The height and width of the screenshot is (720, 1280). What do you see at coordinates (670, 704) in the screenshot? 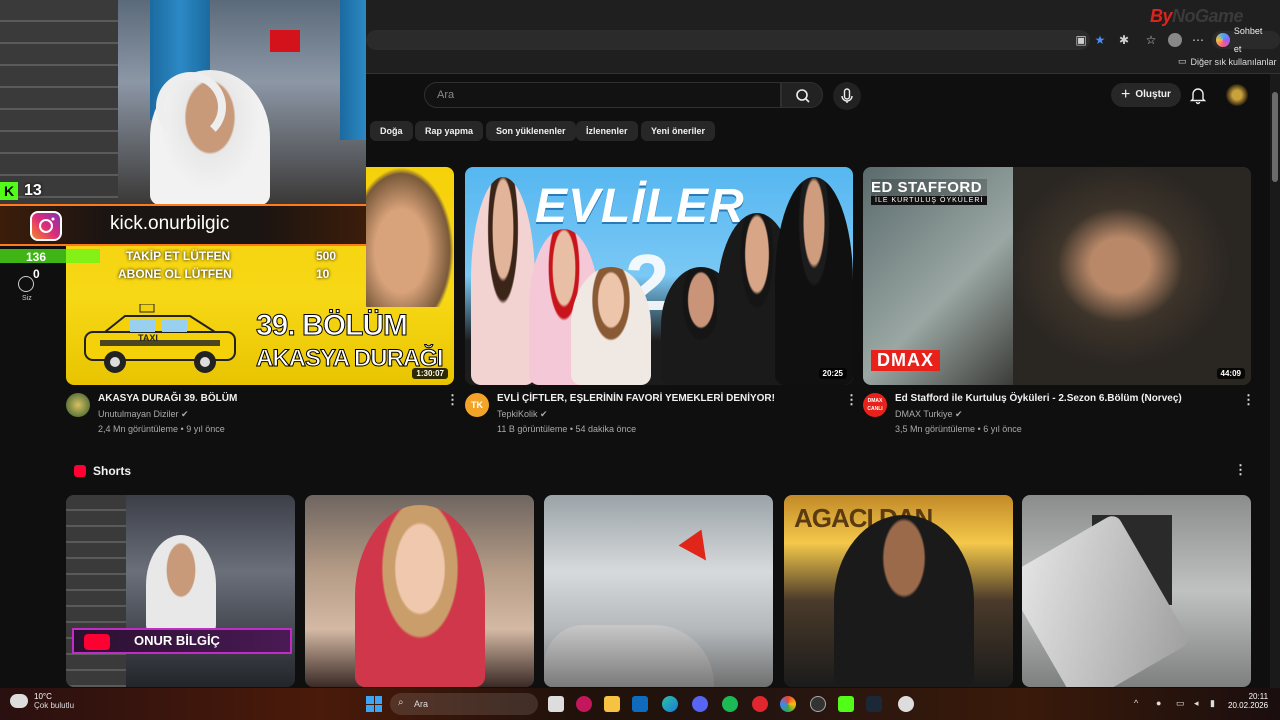
I see `edge-icon` at bounding box center [670, 704].